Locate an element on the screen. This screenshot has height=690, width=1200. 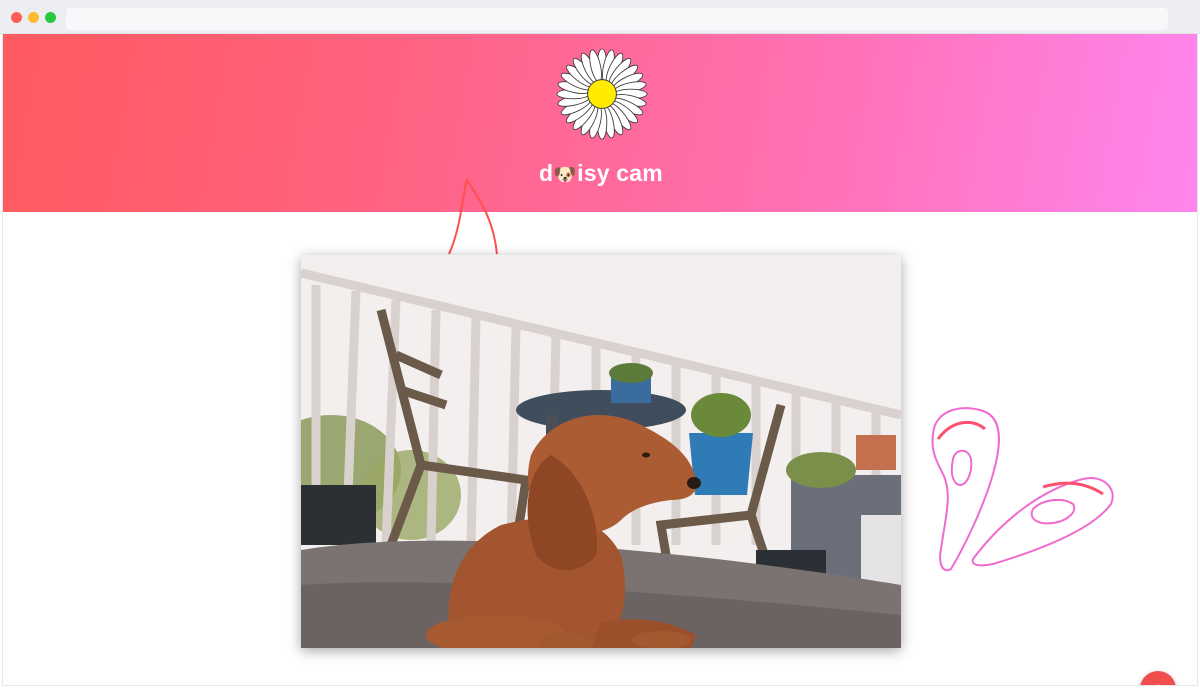
puppy-icon: 🐶 is located at coordinates (565, 175).